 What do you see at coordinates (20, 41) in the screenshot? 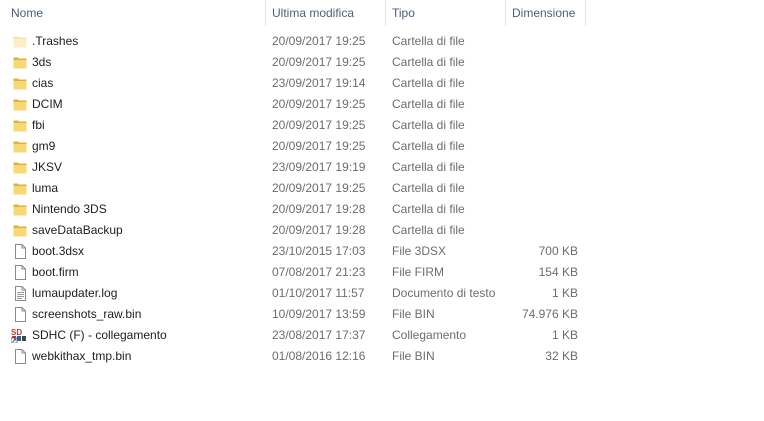
I see `folder-light-icon` at bounding box center [20, 41].